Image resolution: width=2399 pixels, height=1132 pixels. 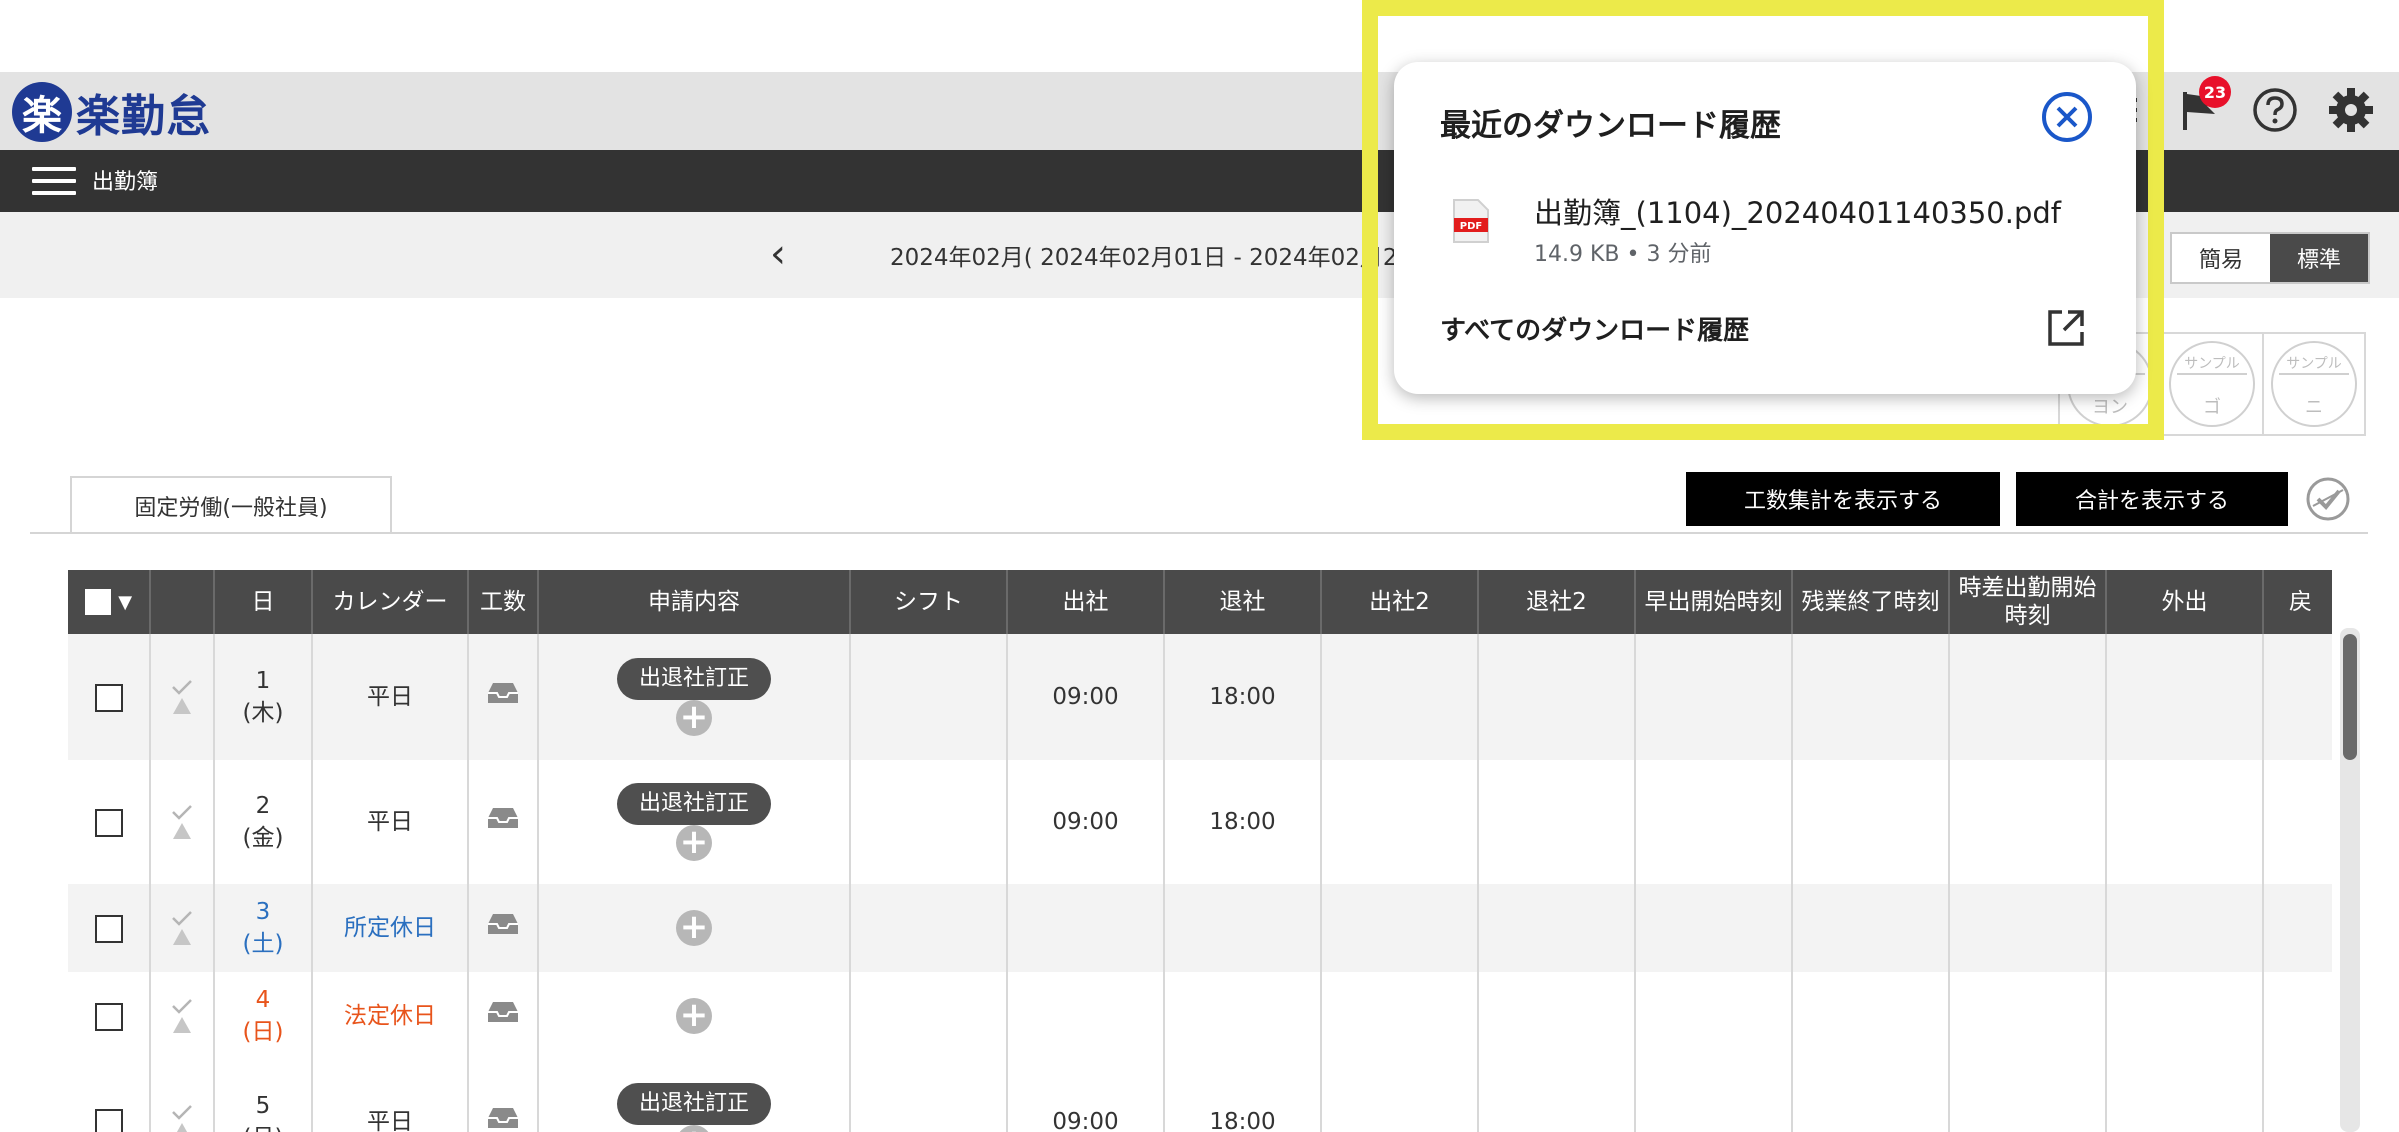 What do you see at coordinates (97, 601) in the screenshot?
I see `select-all-checkbox` at bounding box center [97, 601].